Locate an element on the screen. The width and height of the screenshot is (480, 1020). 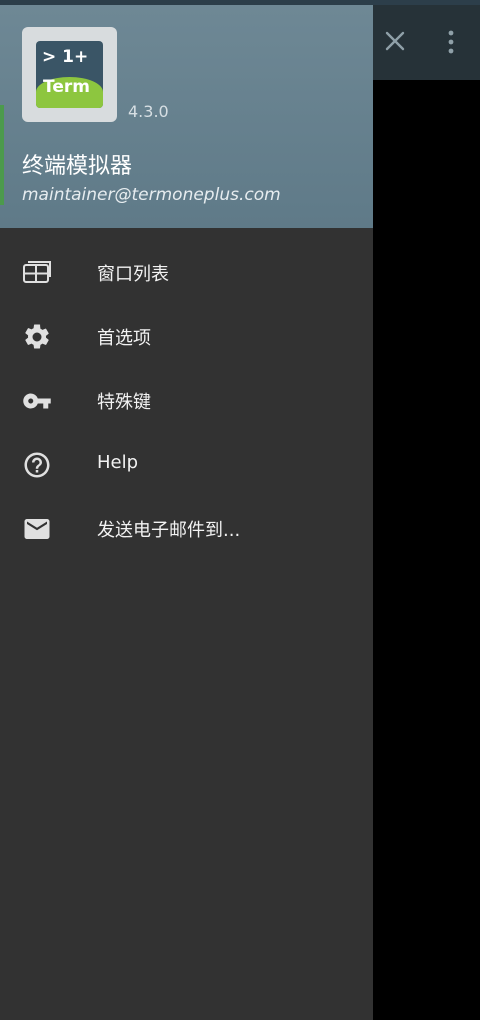
key-icon is located at coordinates (37, 401).